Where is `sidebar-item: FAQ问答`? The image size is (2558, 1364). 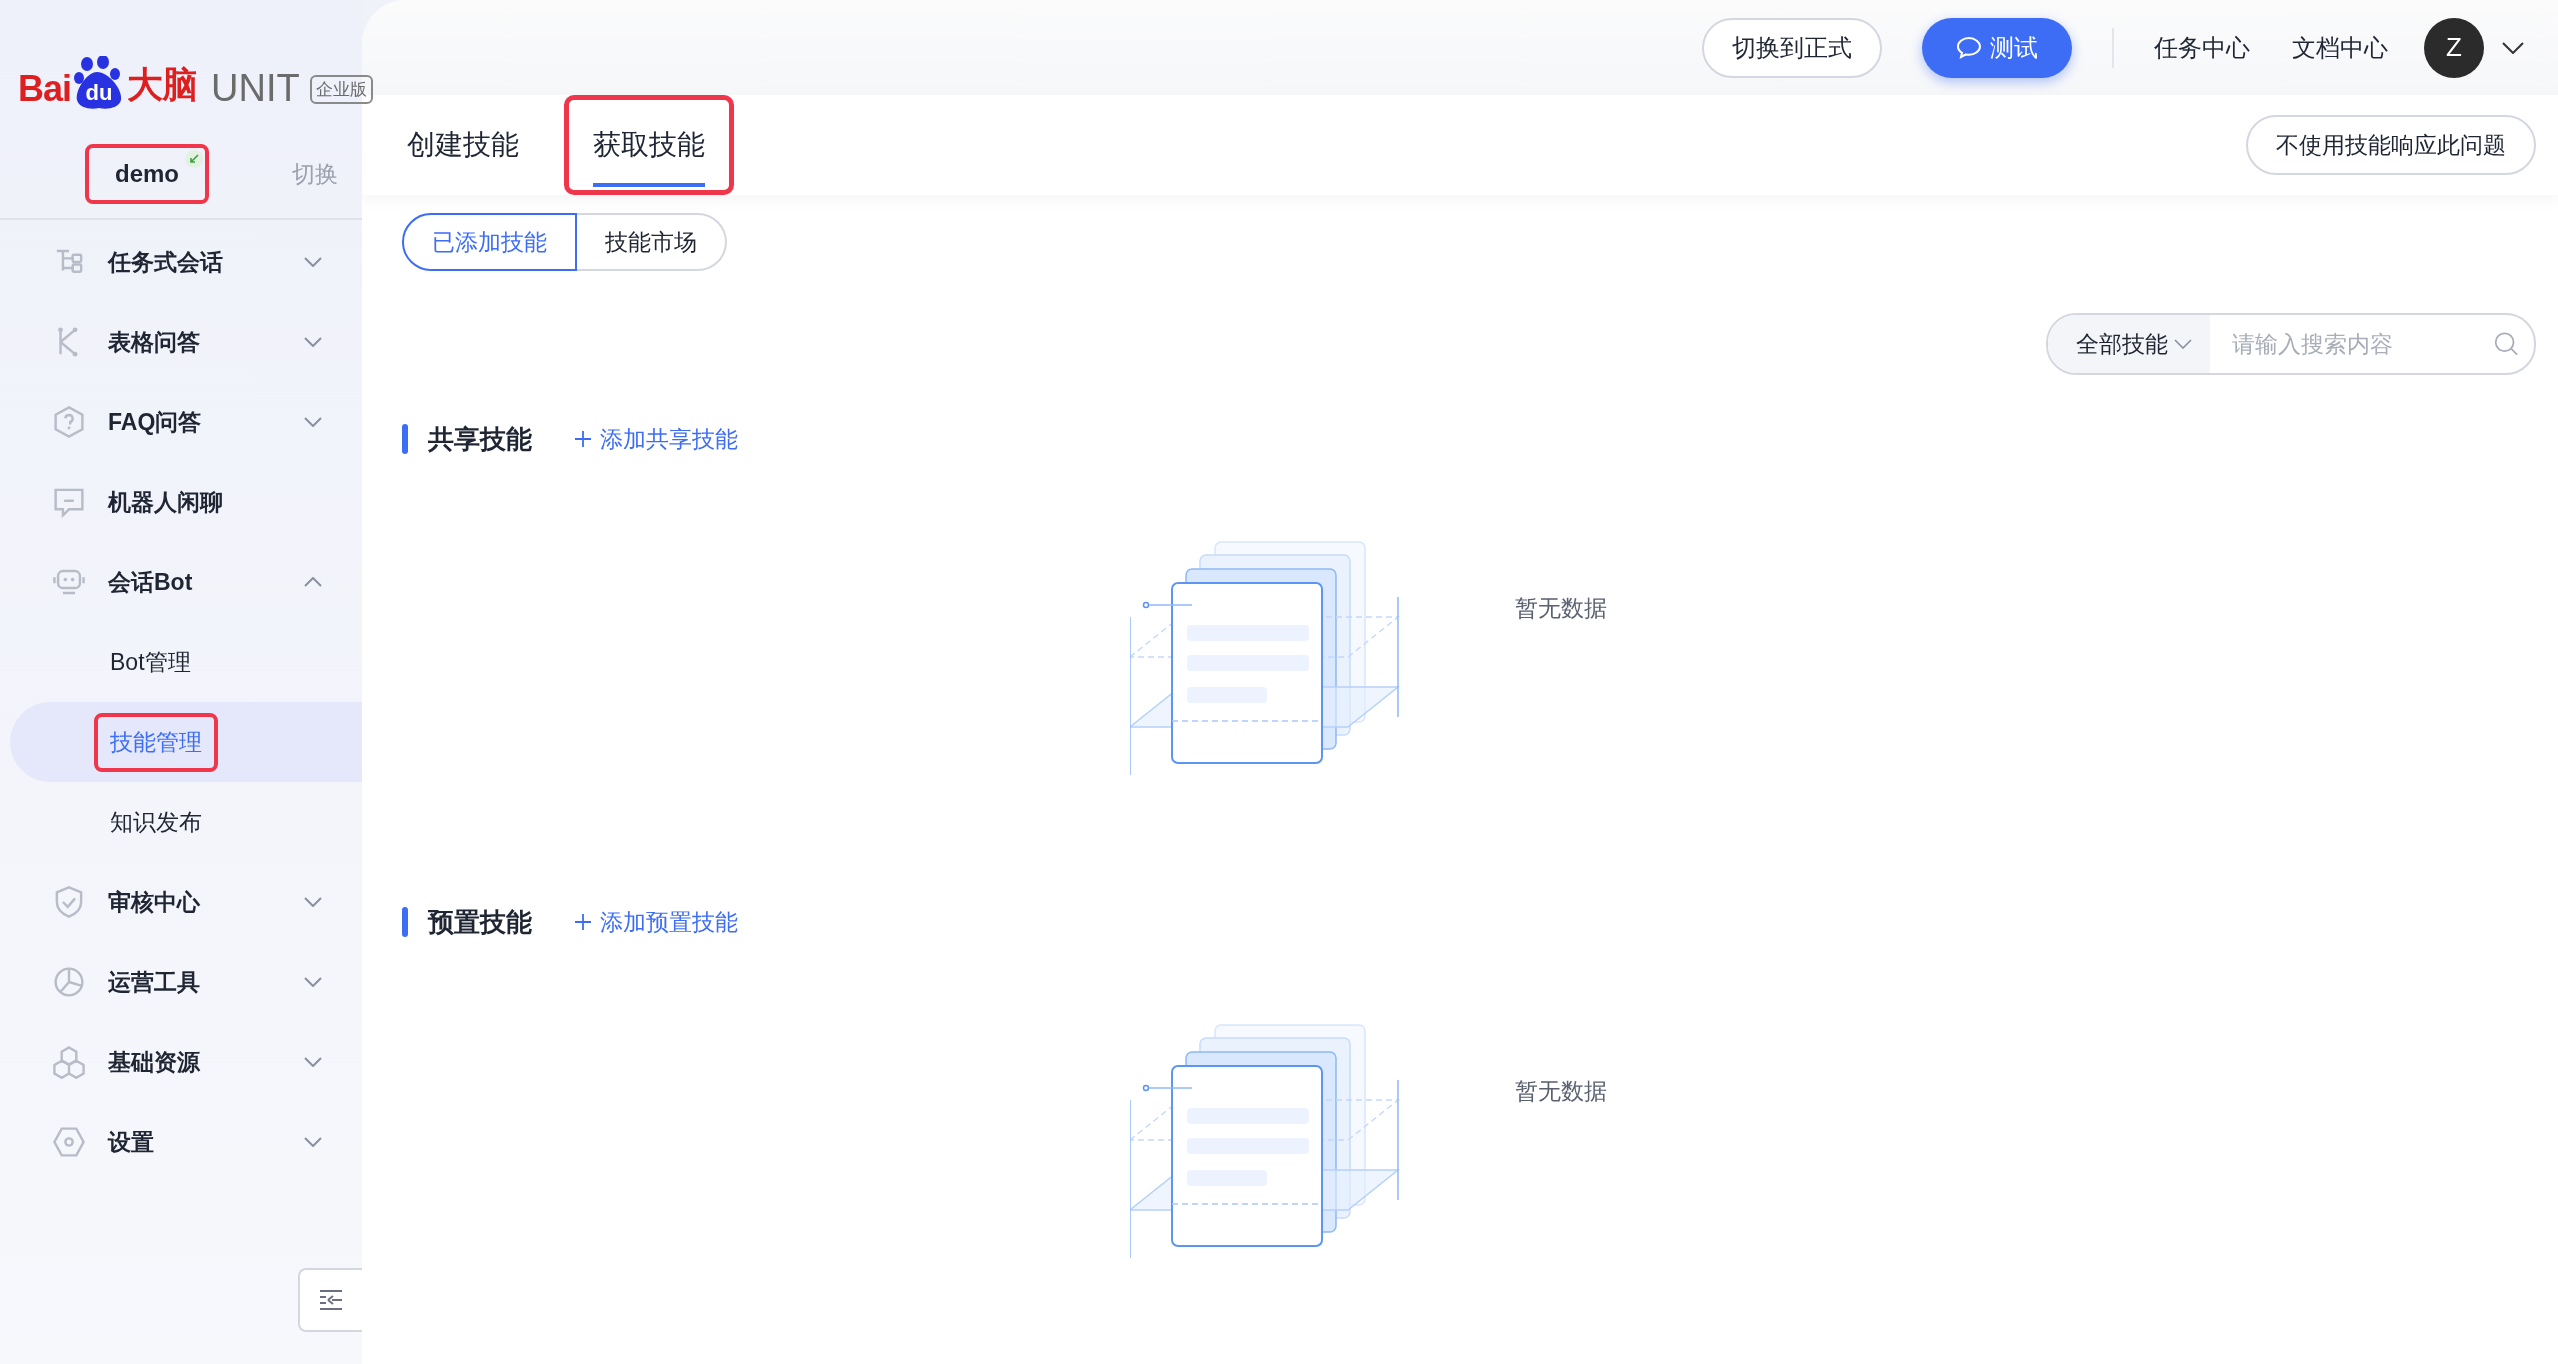
sidebar-item: FAQ问答 is located at coordinates (181, 422).